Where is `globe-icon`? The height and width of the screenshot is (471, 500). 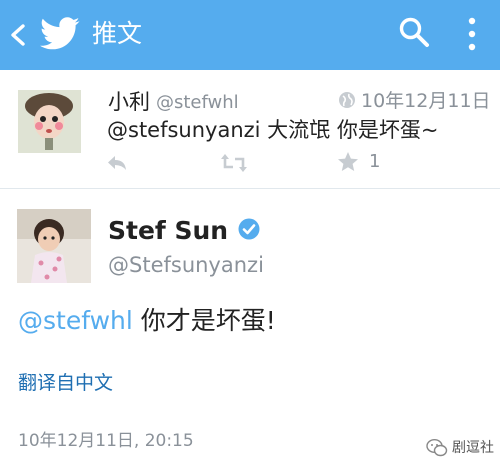
globe-icon is located at coordinates (347, 100).